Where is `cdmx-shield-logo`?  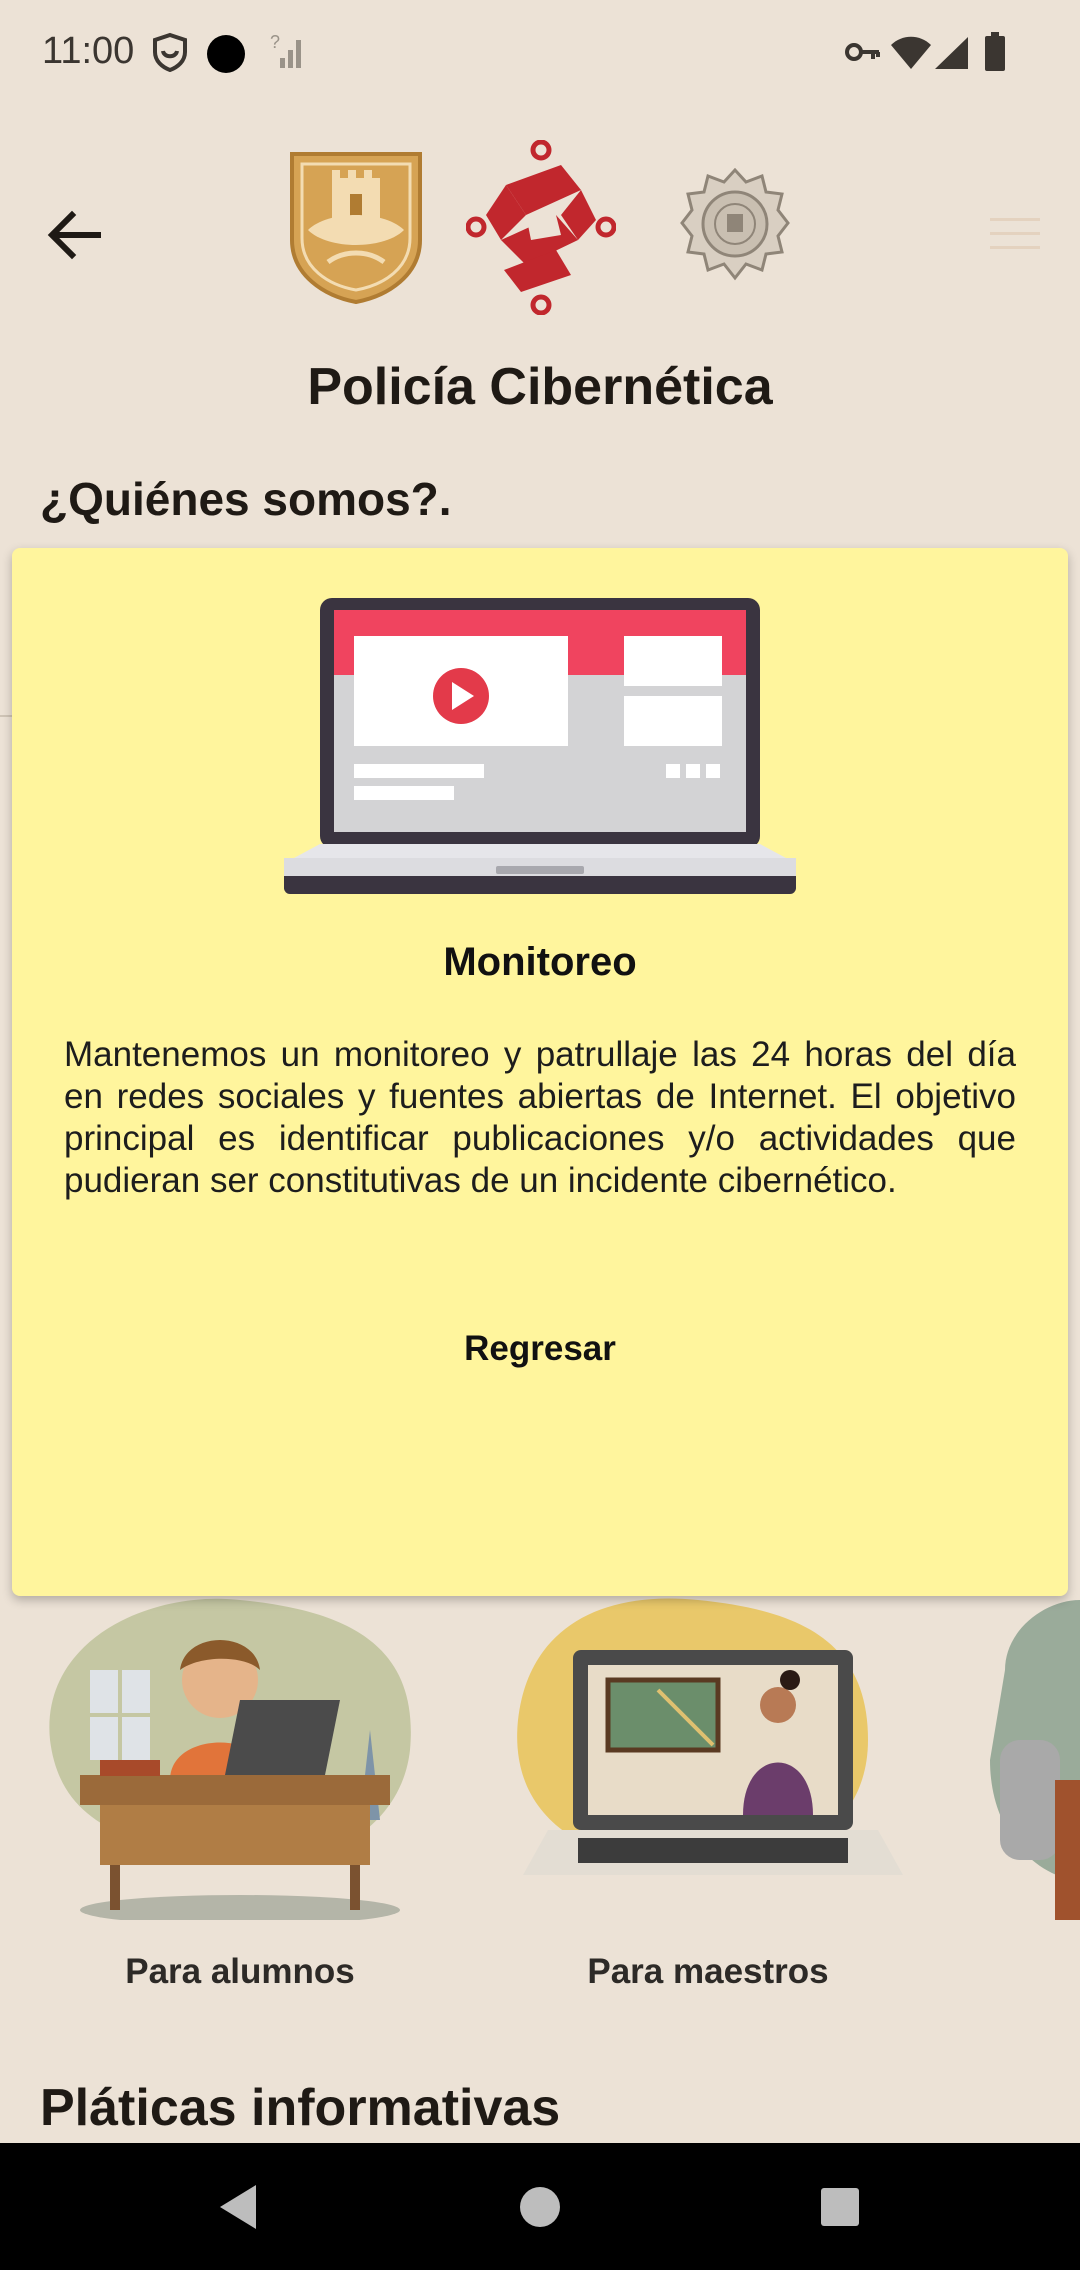 cdmx-shield-logo is located at coordinates (356, 228).